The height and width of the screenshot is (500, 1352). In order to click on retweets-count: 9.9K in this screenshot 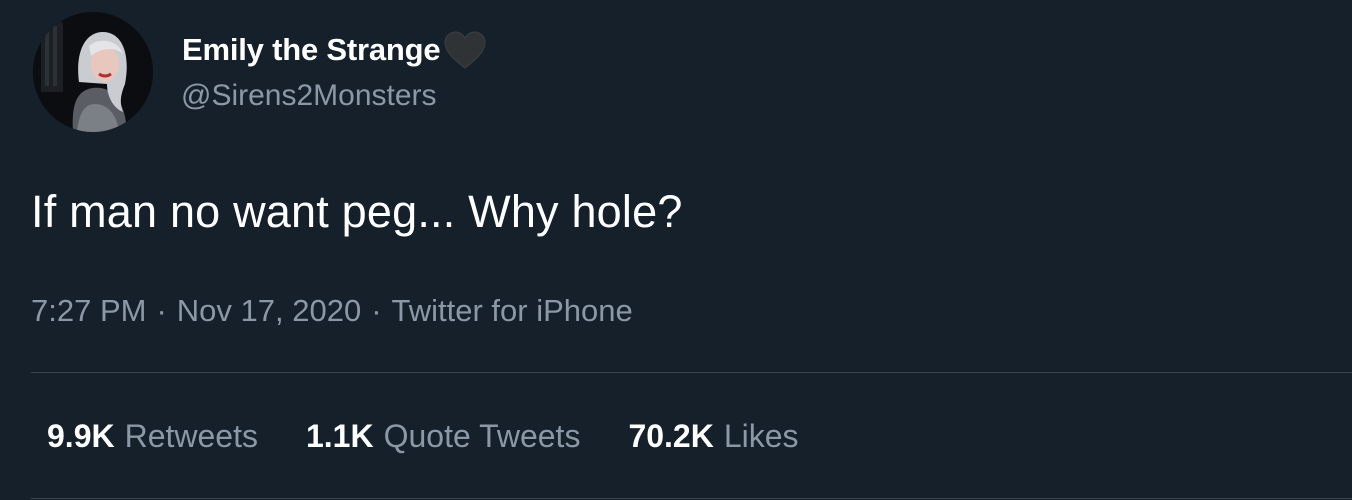, I will do `click(81, 436)`.